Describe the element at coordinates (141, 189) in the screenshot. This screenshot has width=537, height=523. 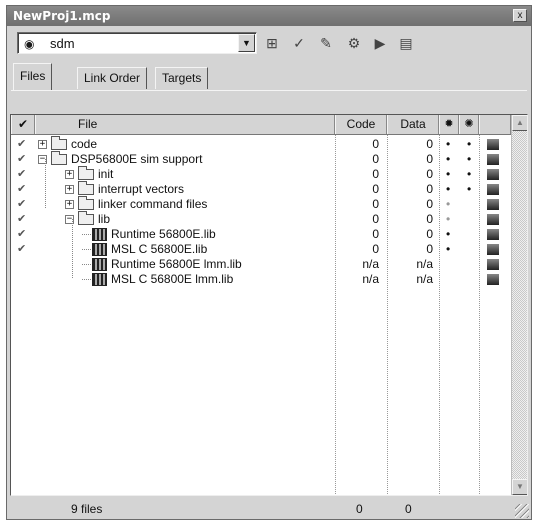
I see `folder-name: interrupt vectors` at that location.